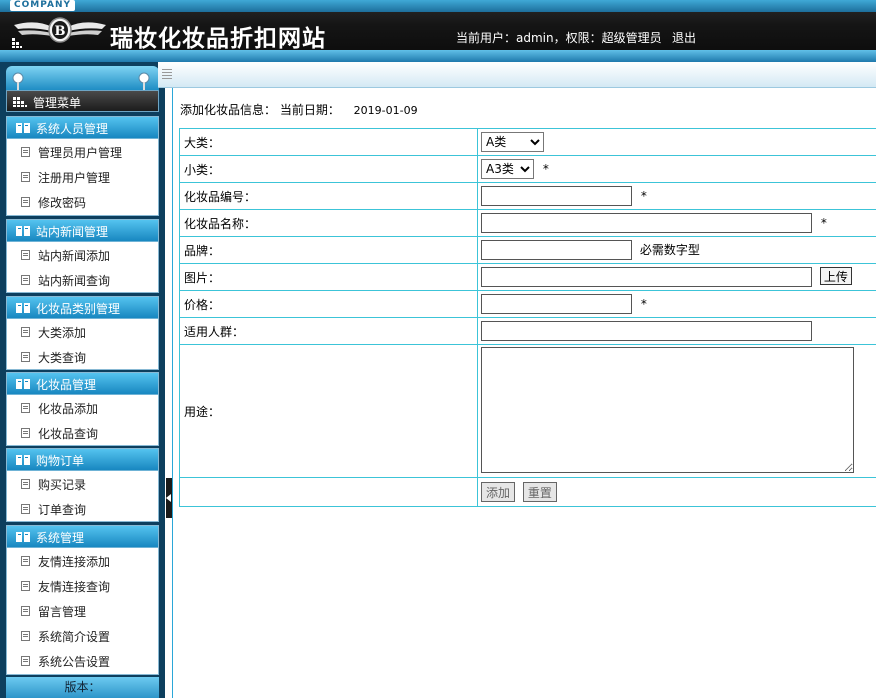 The height and width of the screenshot is (698, 876). Describe the element at coordinates (328, 331) in the screenshot. I see `audience-label: 适用人群：` at that location.